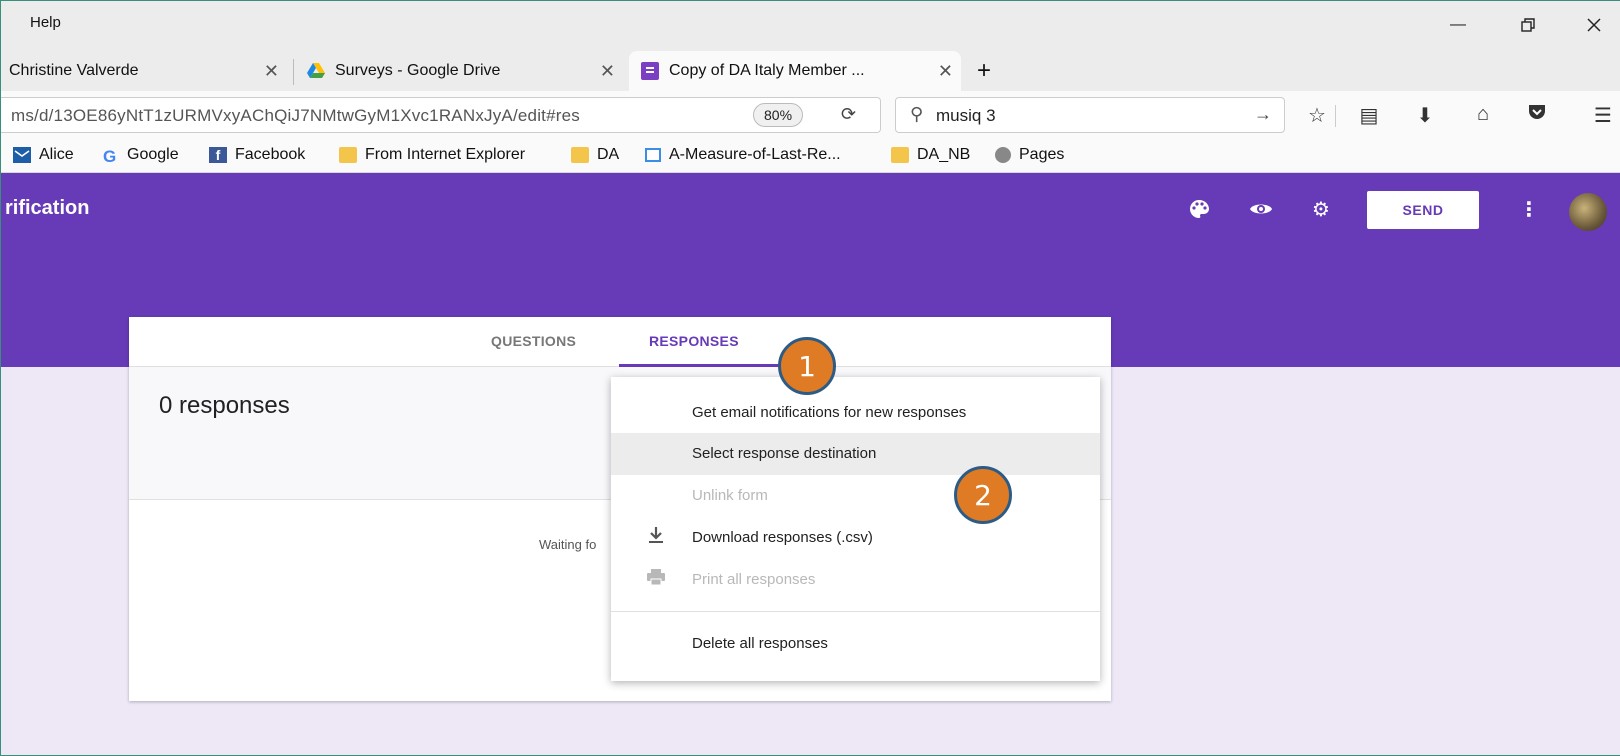 The width and height of the screenshot is (1620, 756). I want to click on bookmark-da: DA, so click(595, 155).